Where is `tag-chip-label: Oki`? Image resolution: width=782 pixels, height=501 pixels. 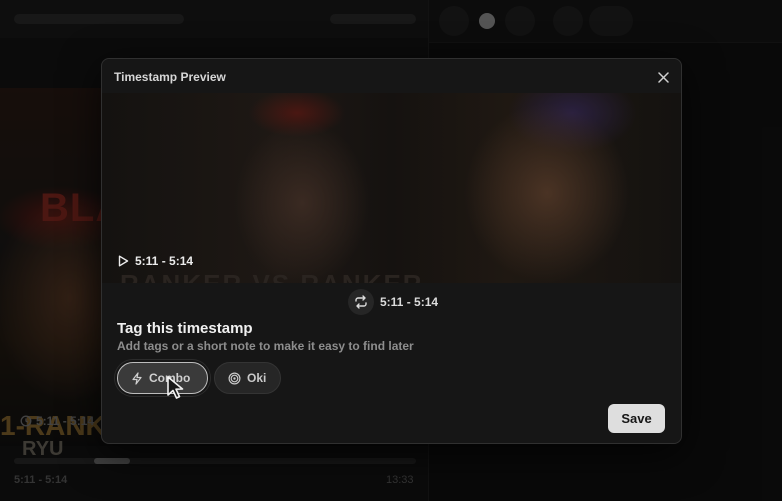 tag-chip-label: Oki is located at coordinates (257, 378).